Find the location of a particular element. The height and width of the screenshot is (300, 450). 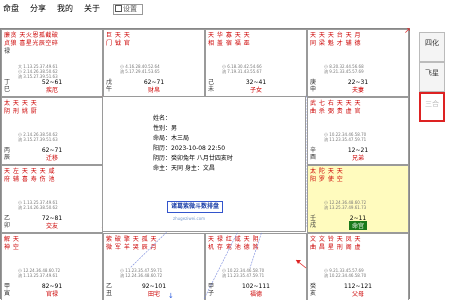

palace-stars-row2: 神 空 is located at coordinates (12, 247).